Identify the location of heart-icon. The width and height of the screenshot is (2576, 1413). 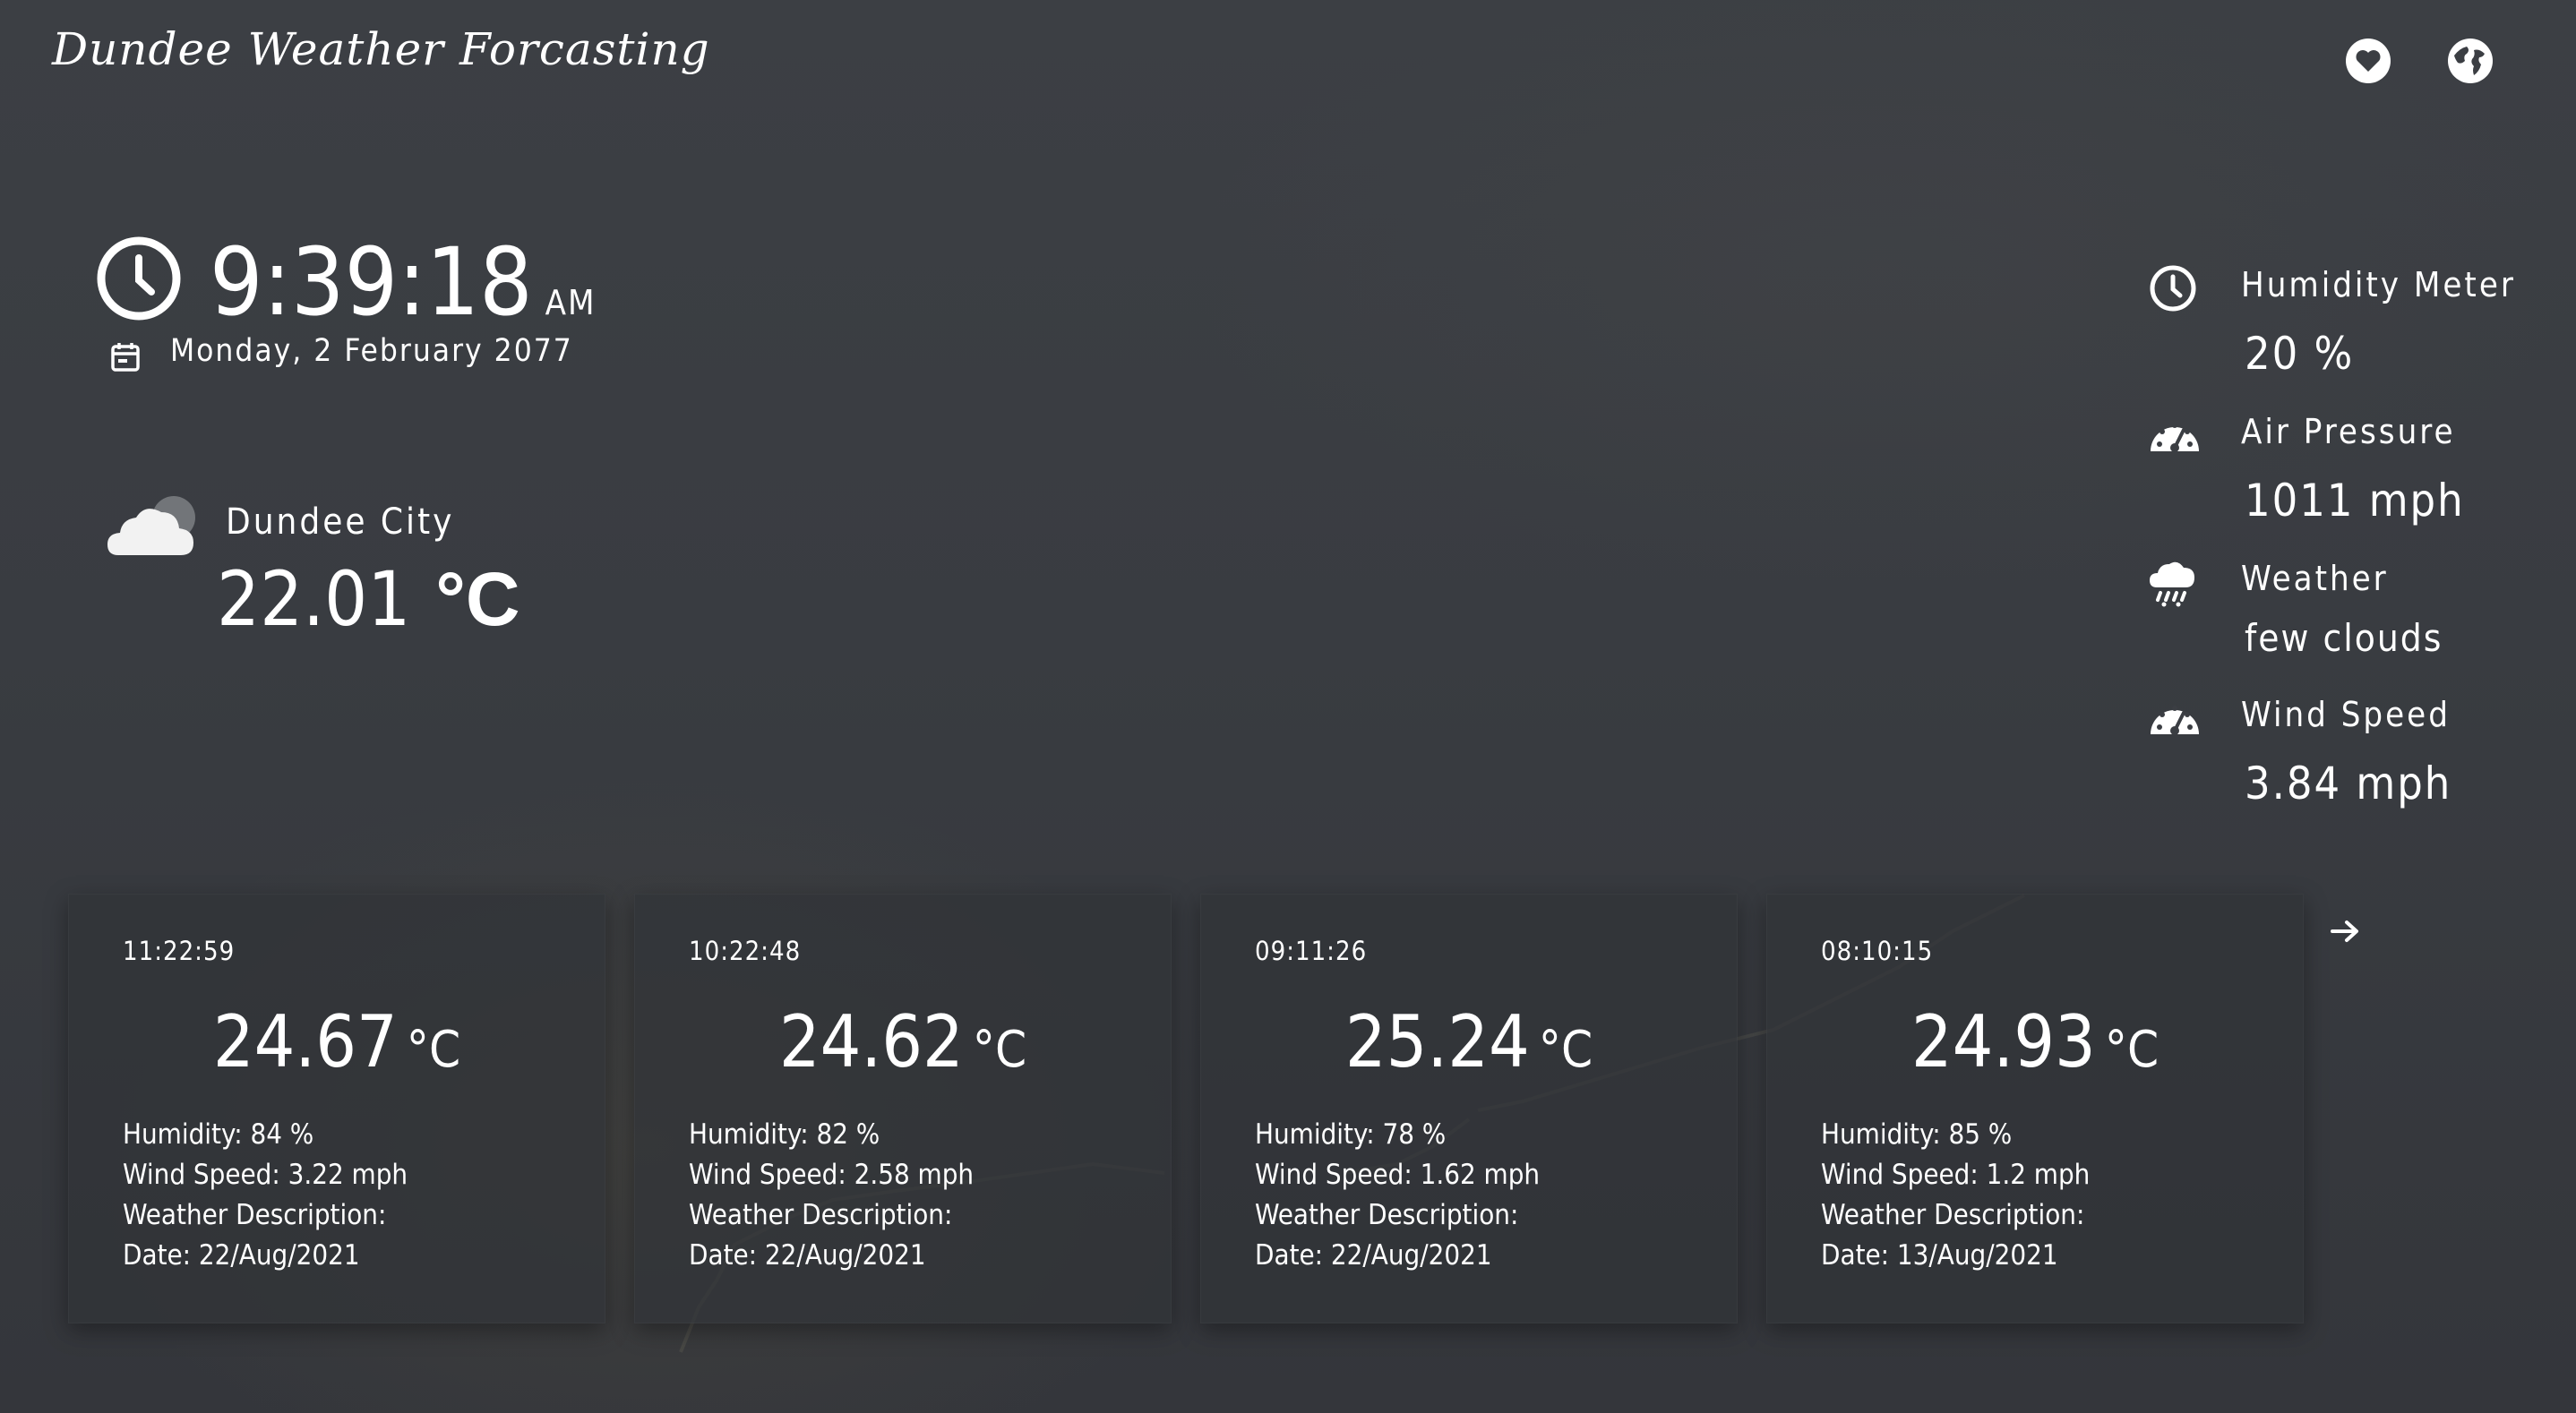
(2368, 61).